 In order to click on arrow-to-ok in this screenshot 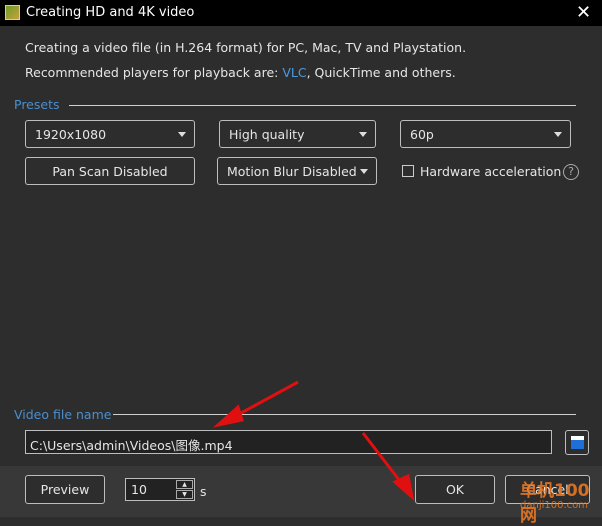, I will do `click(383, 459)`.